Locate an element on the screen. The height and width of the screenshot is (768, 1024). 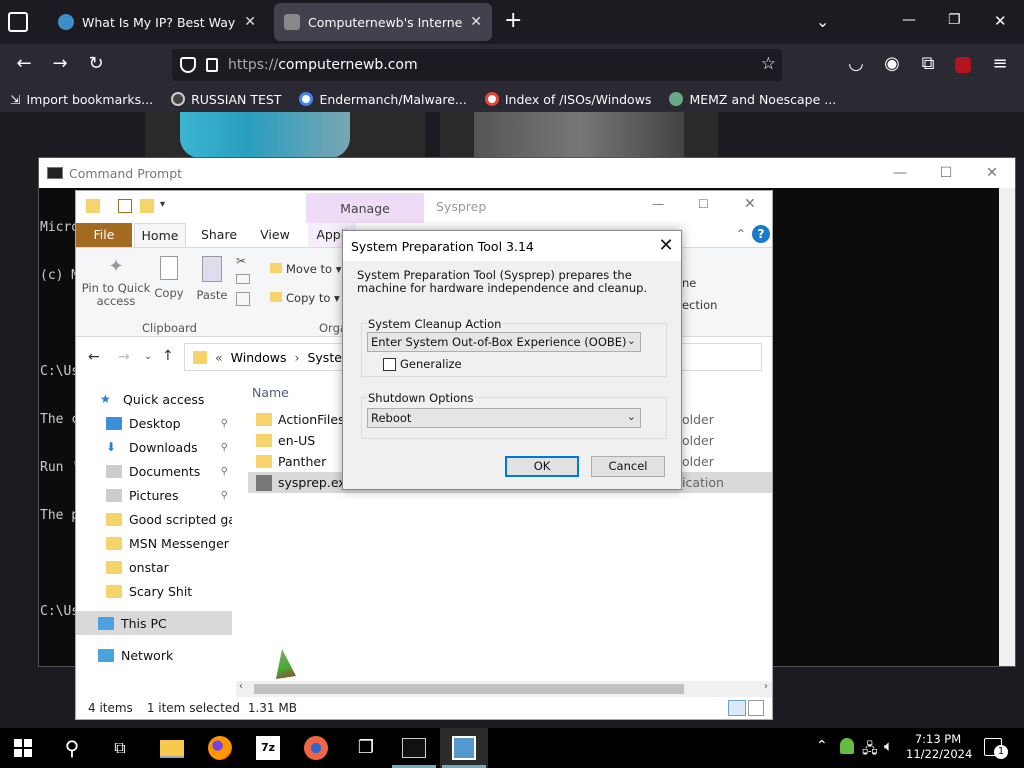
forward-icon: → is located at coordinates (60, 63).